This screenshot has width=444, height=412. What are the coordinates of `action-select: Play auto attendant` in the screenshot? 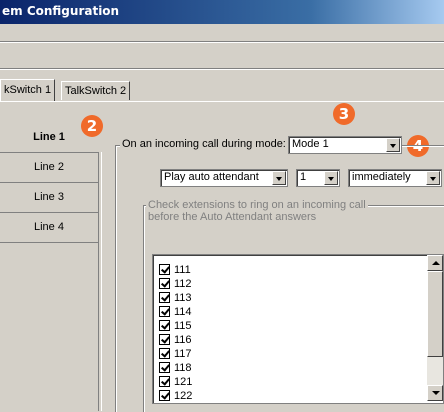 It's located at (224, 178).